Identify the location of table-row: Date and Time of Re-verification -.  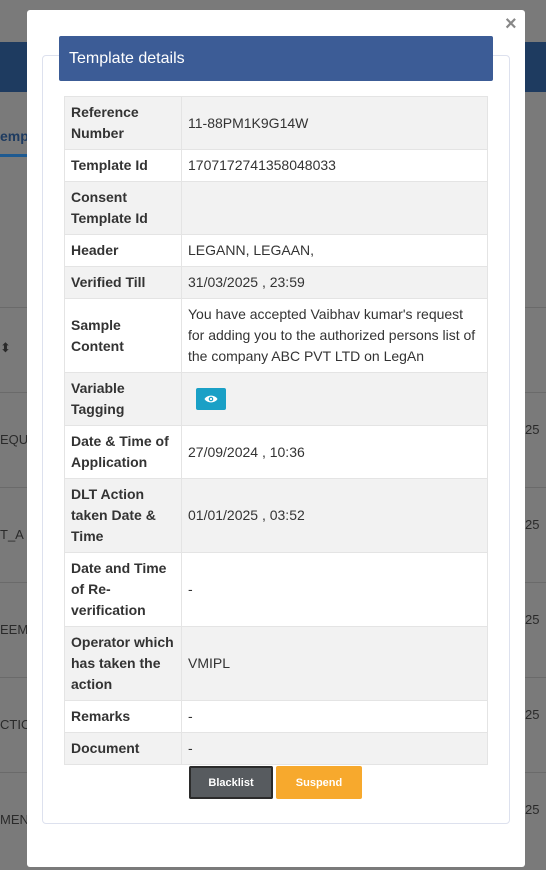
(276, 589).